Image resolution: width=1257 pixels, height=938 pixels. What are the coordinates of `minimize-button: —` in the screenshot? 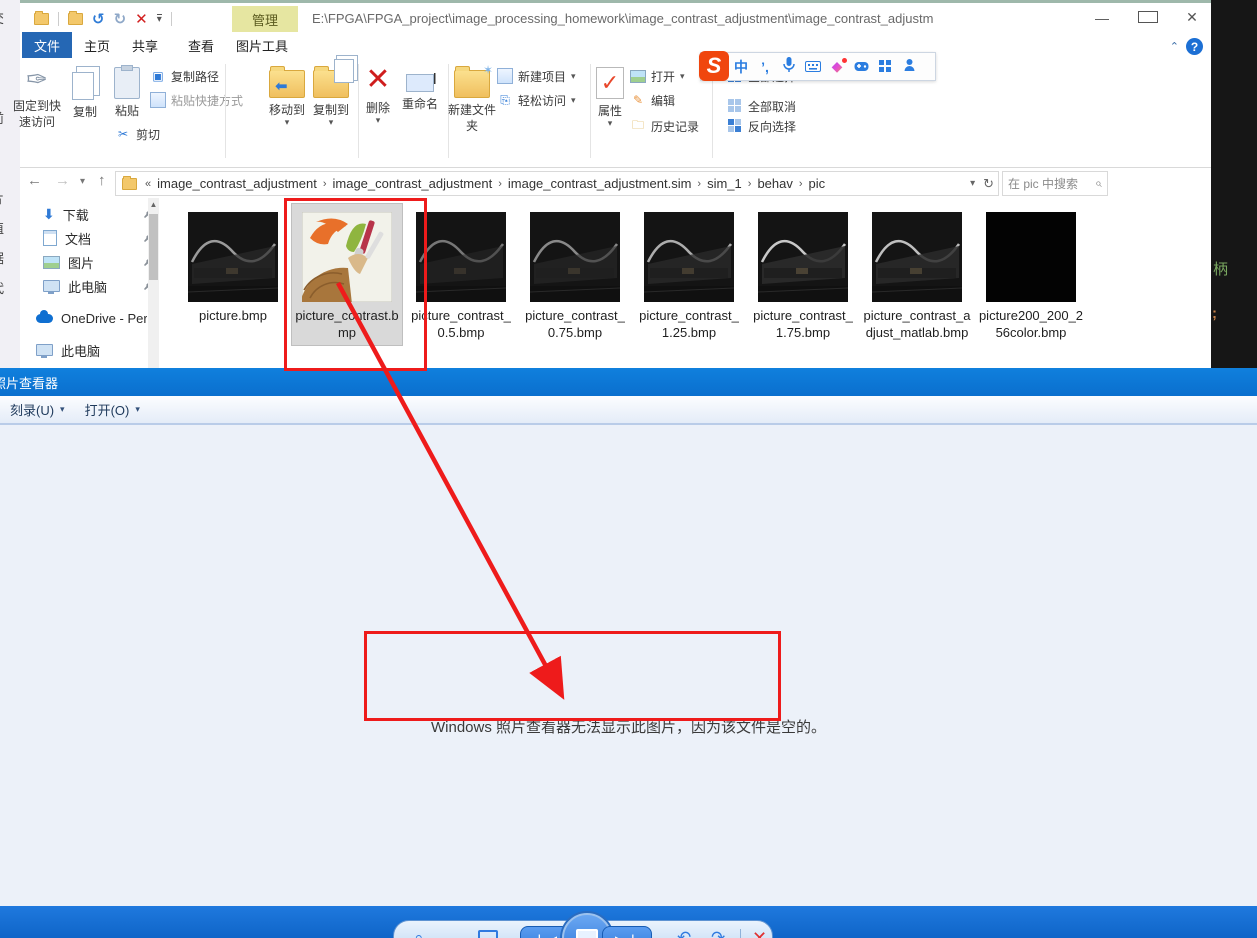 It's located at (1102, 18).